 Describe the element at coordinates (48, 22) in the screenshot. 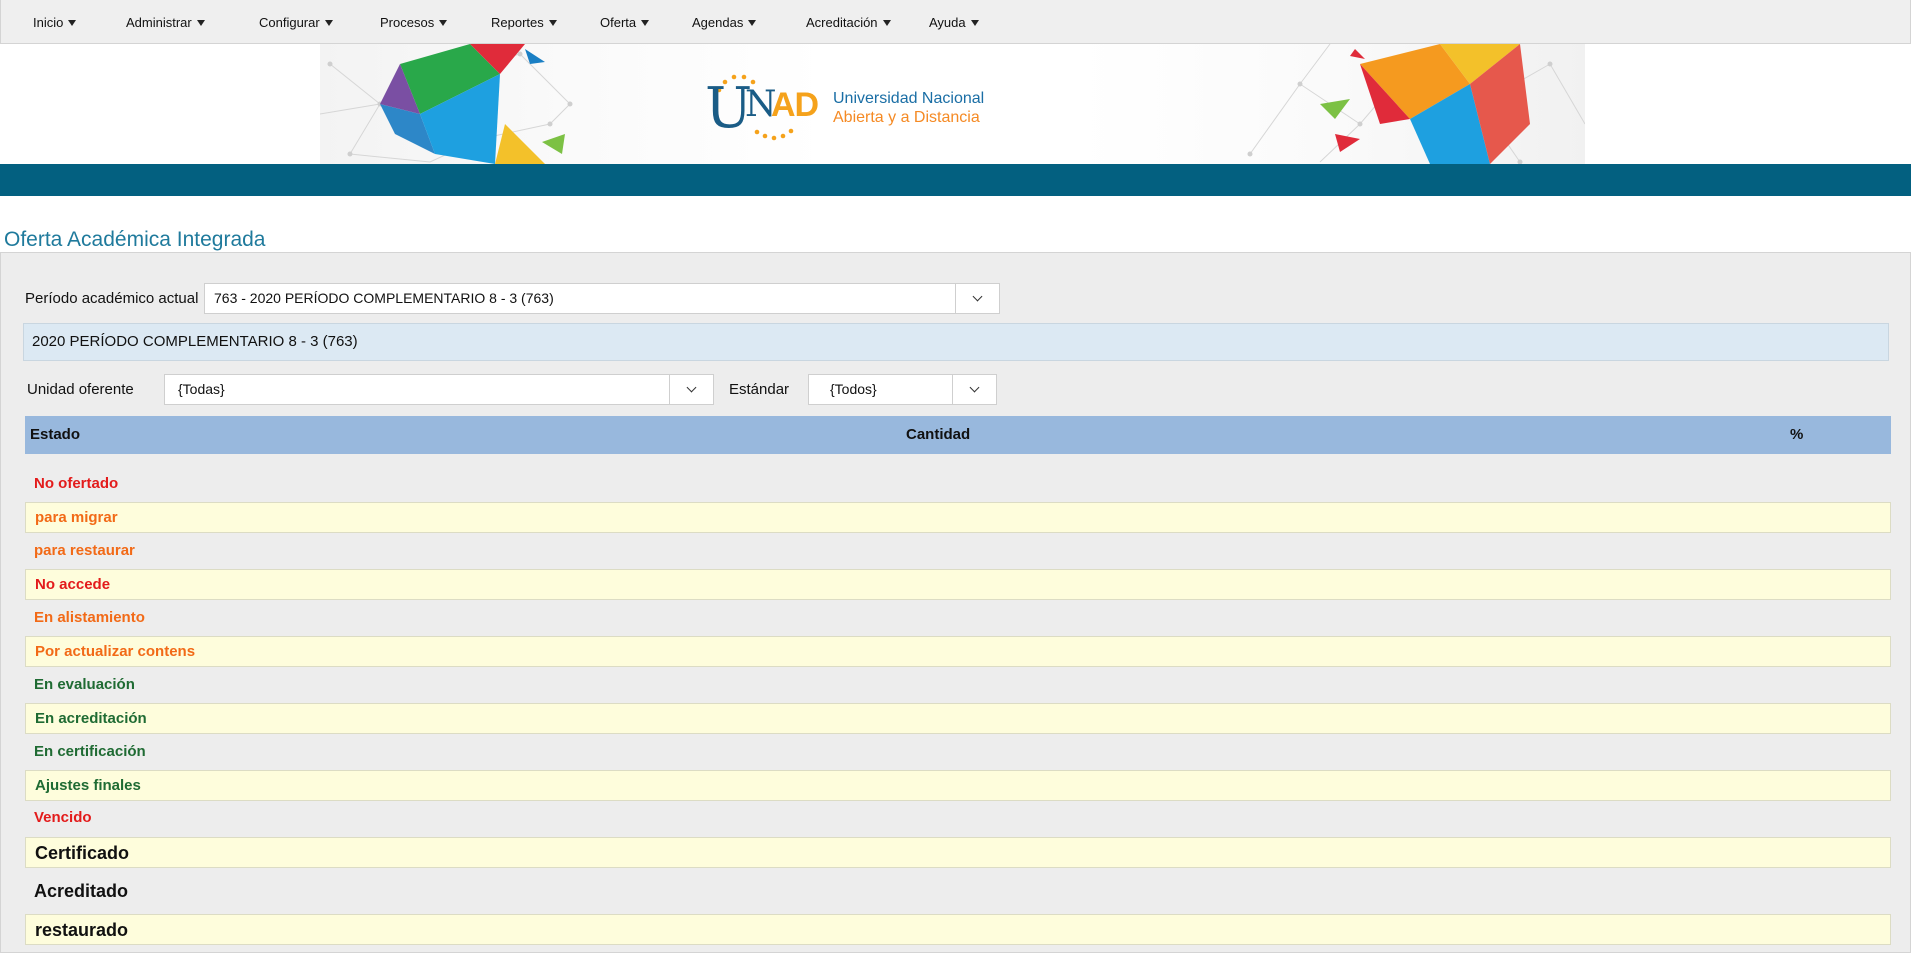

I see `menu-label: Inicio` at that location.